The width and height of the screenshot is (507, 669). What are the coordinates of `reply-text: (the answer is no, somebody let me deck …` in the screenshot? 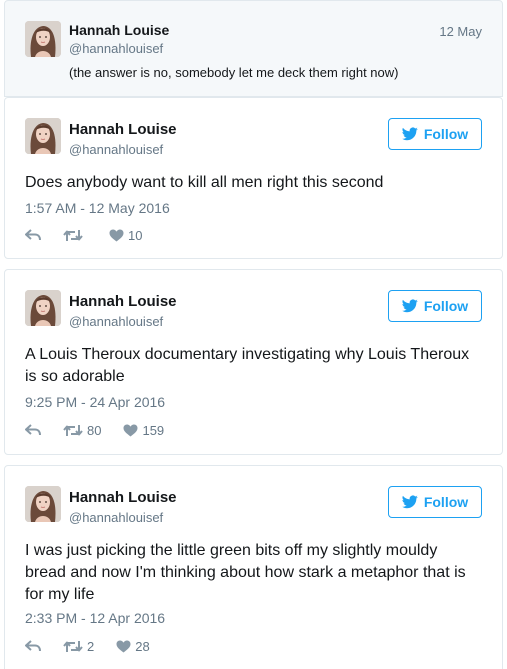 It's located at (234, 72).